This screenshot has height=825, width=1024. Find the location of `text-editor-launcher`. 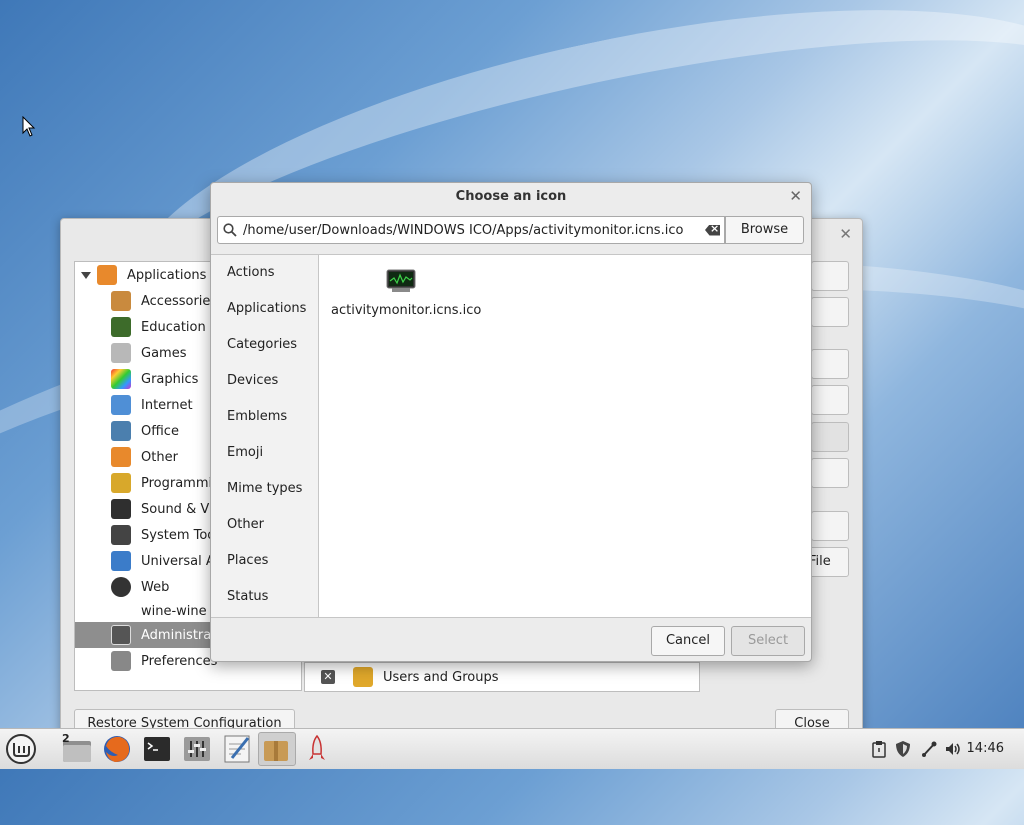

text-editor-launcher is located at coordinates (237, 749).